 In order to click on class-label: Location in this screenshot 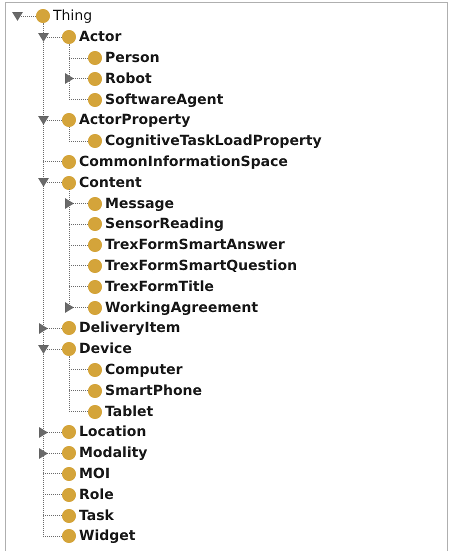, I will do `click(112, 432)`.